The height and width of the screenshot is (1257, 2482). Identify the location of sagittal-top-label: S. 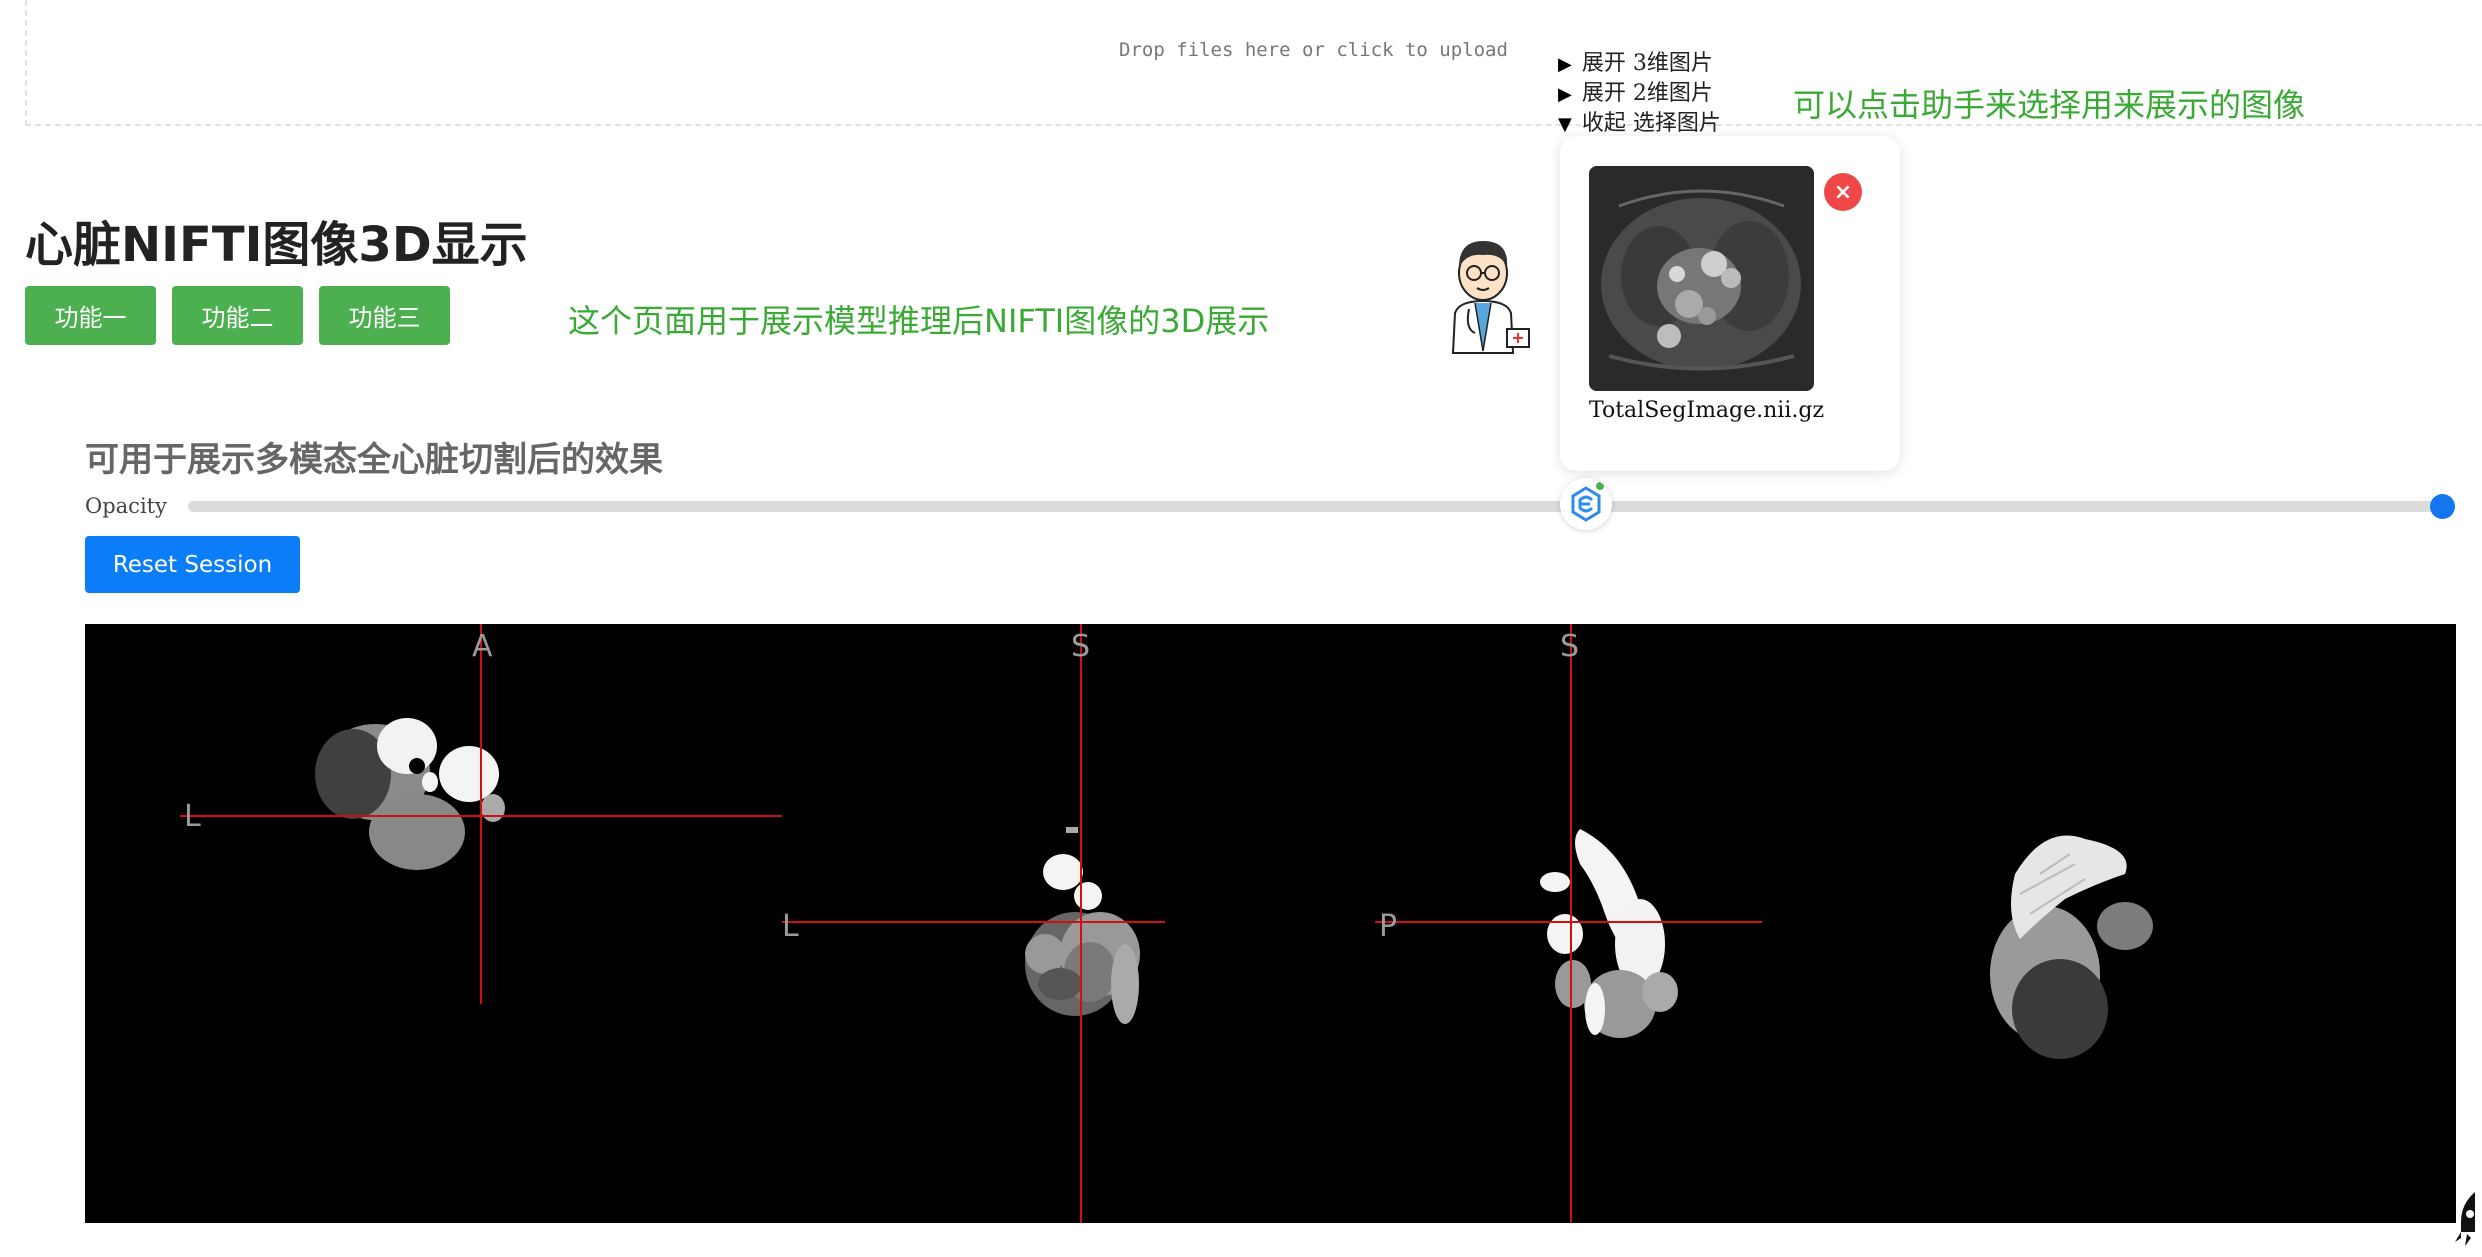
(1570, 646).